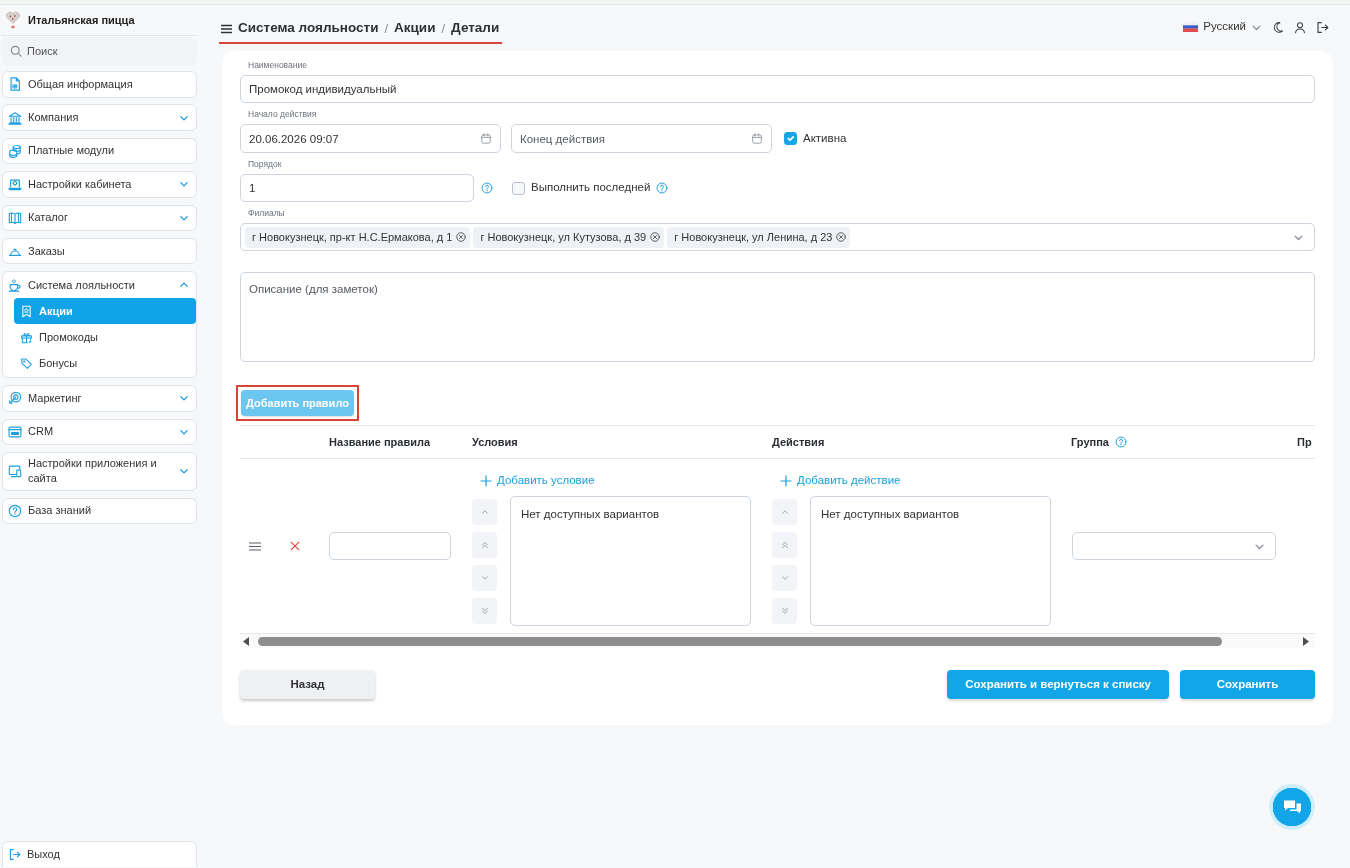  What do you see at coordinates (265, 164) in the screenshot?
I see `field-label: Порядок` at bounding box center [265, 164].